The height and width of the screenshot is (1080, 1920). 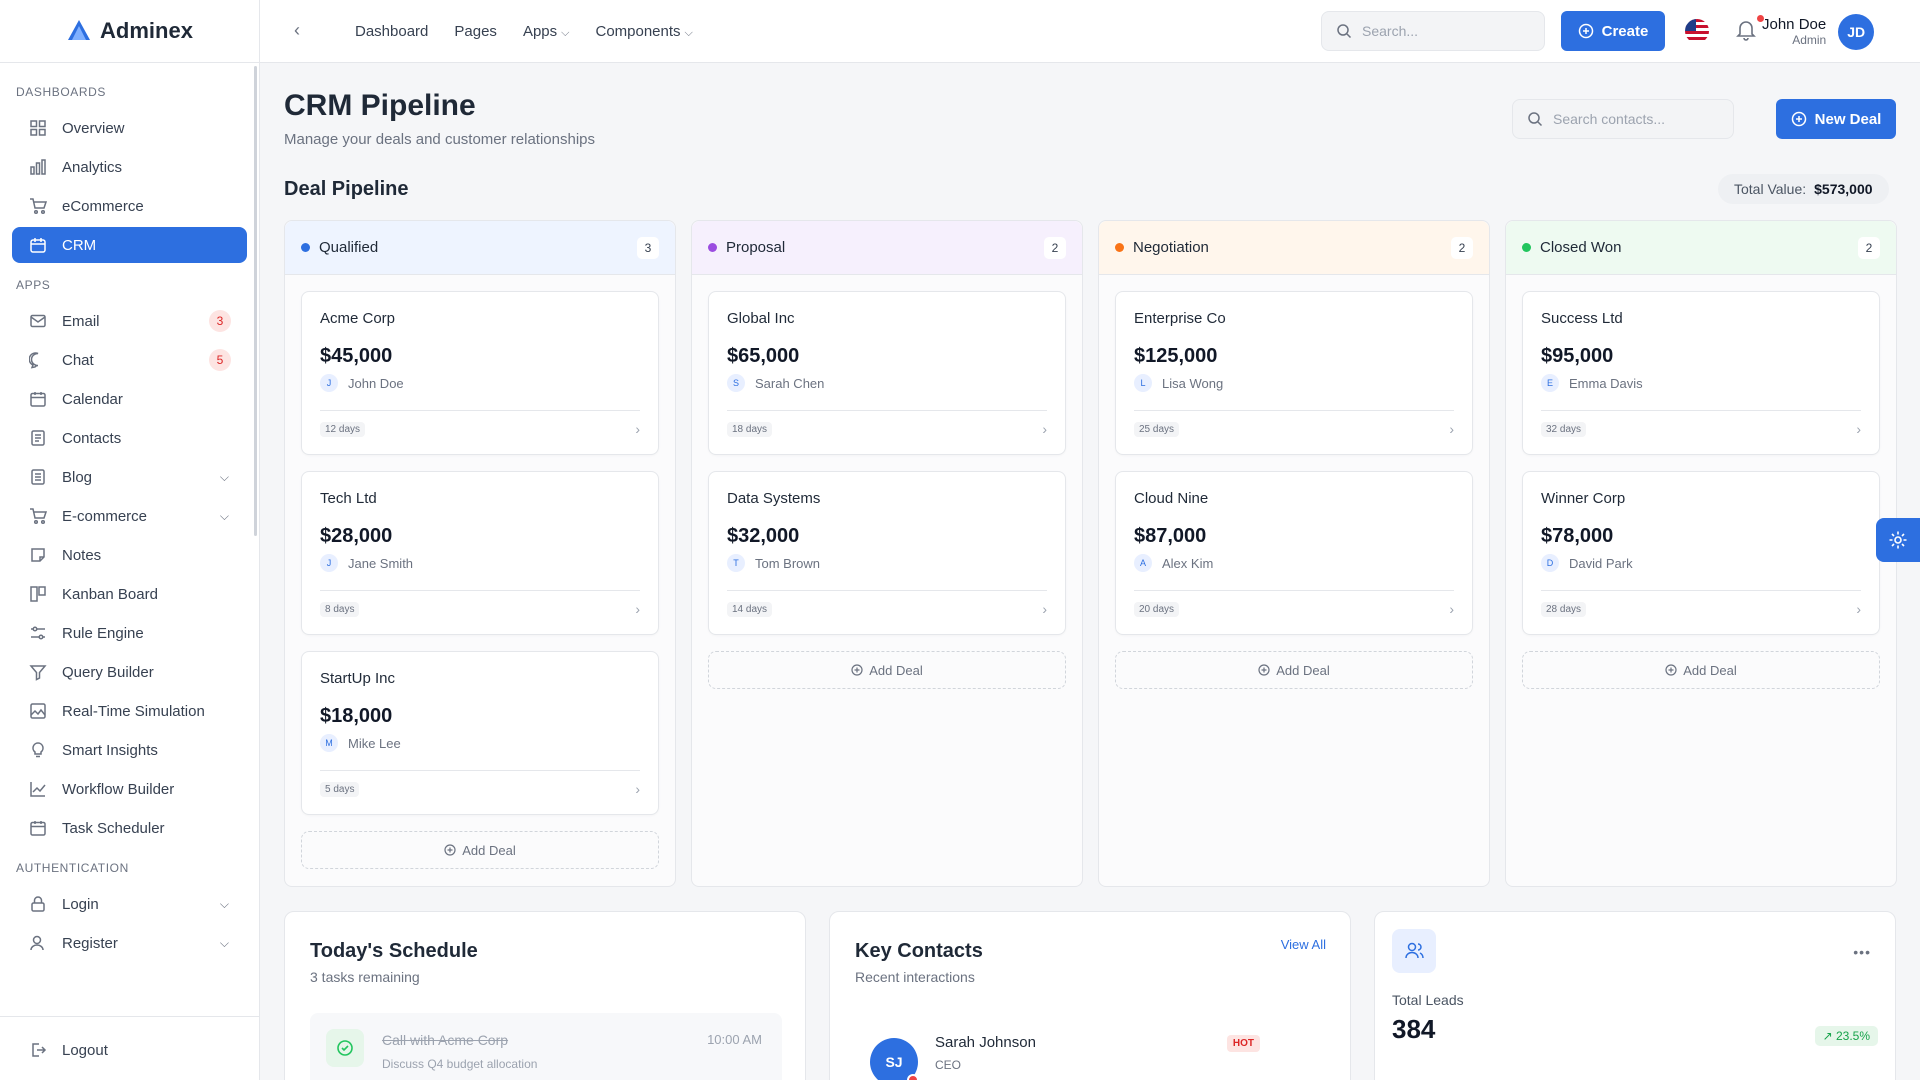 What do you see at coordinates (1188, 563) in the screenshot?
I see `owner-name: Alex Kim` at bounding box center [1188, 563].